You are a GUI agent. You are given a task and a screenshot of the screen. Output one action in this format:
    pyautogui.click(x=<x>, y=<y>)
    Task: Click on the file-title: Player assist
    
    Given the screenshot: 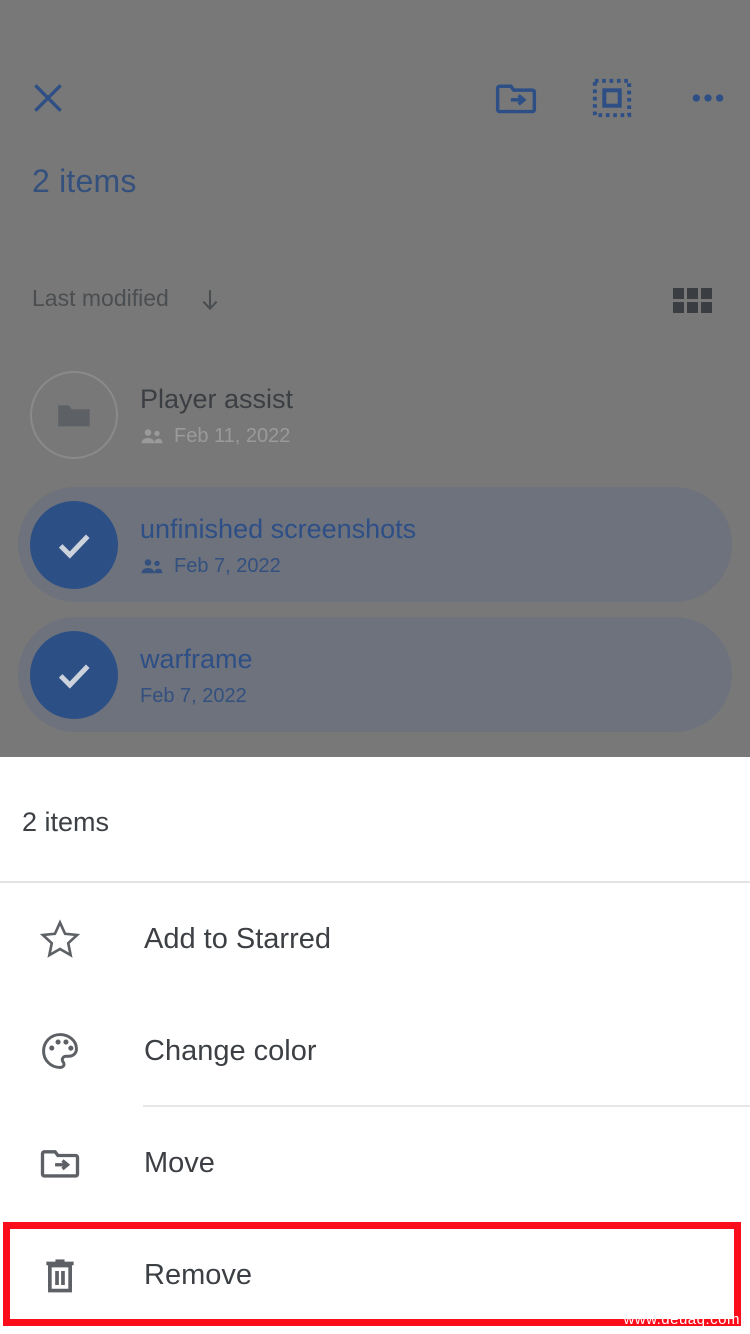 What is the action you would take?
    pyautogui.click(x=217, y=398)
    